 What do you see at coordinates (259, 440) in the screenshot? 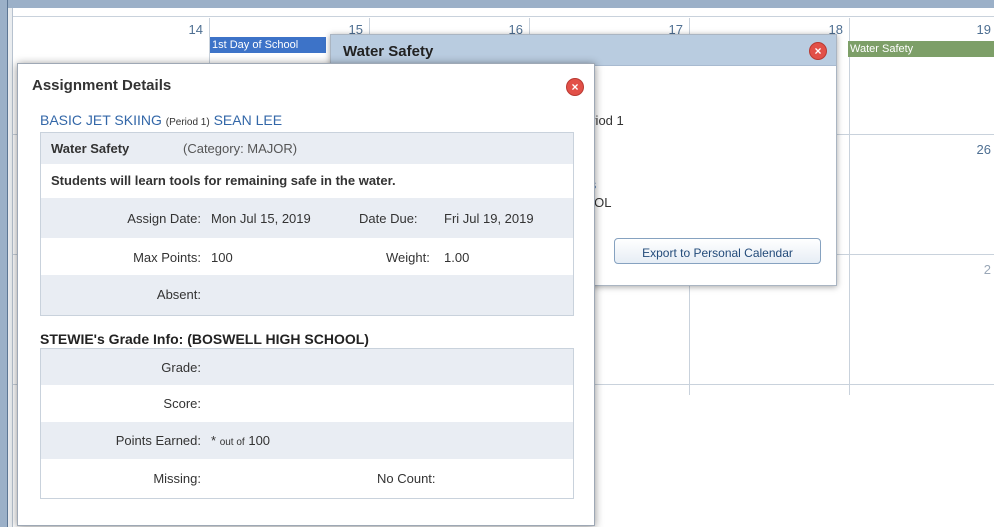
I see `points-earned-total: 100` at bounding box center [259, 440].